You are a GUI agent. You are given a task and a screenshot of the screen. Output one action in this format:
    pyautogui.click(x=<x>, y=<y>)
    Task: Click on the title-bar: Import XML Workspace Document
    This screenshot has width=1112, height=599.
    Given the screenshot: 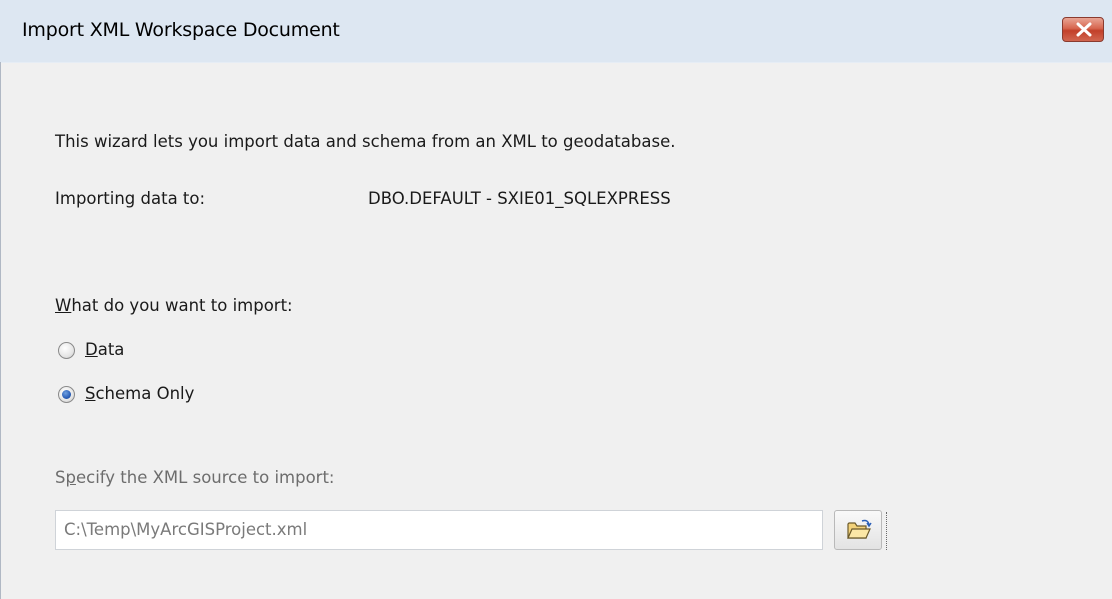 What is the action you would take?
    pyautogui.click(x=556, y=31)
    